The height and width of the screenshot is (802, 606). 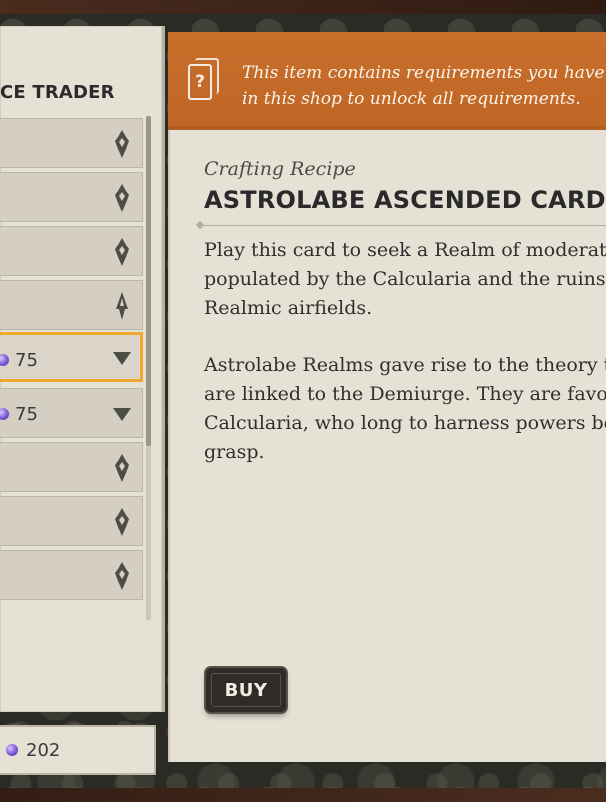 I want to click on buy-button: BUY, so click(x=246, y=690).